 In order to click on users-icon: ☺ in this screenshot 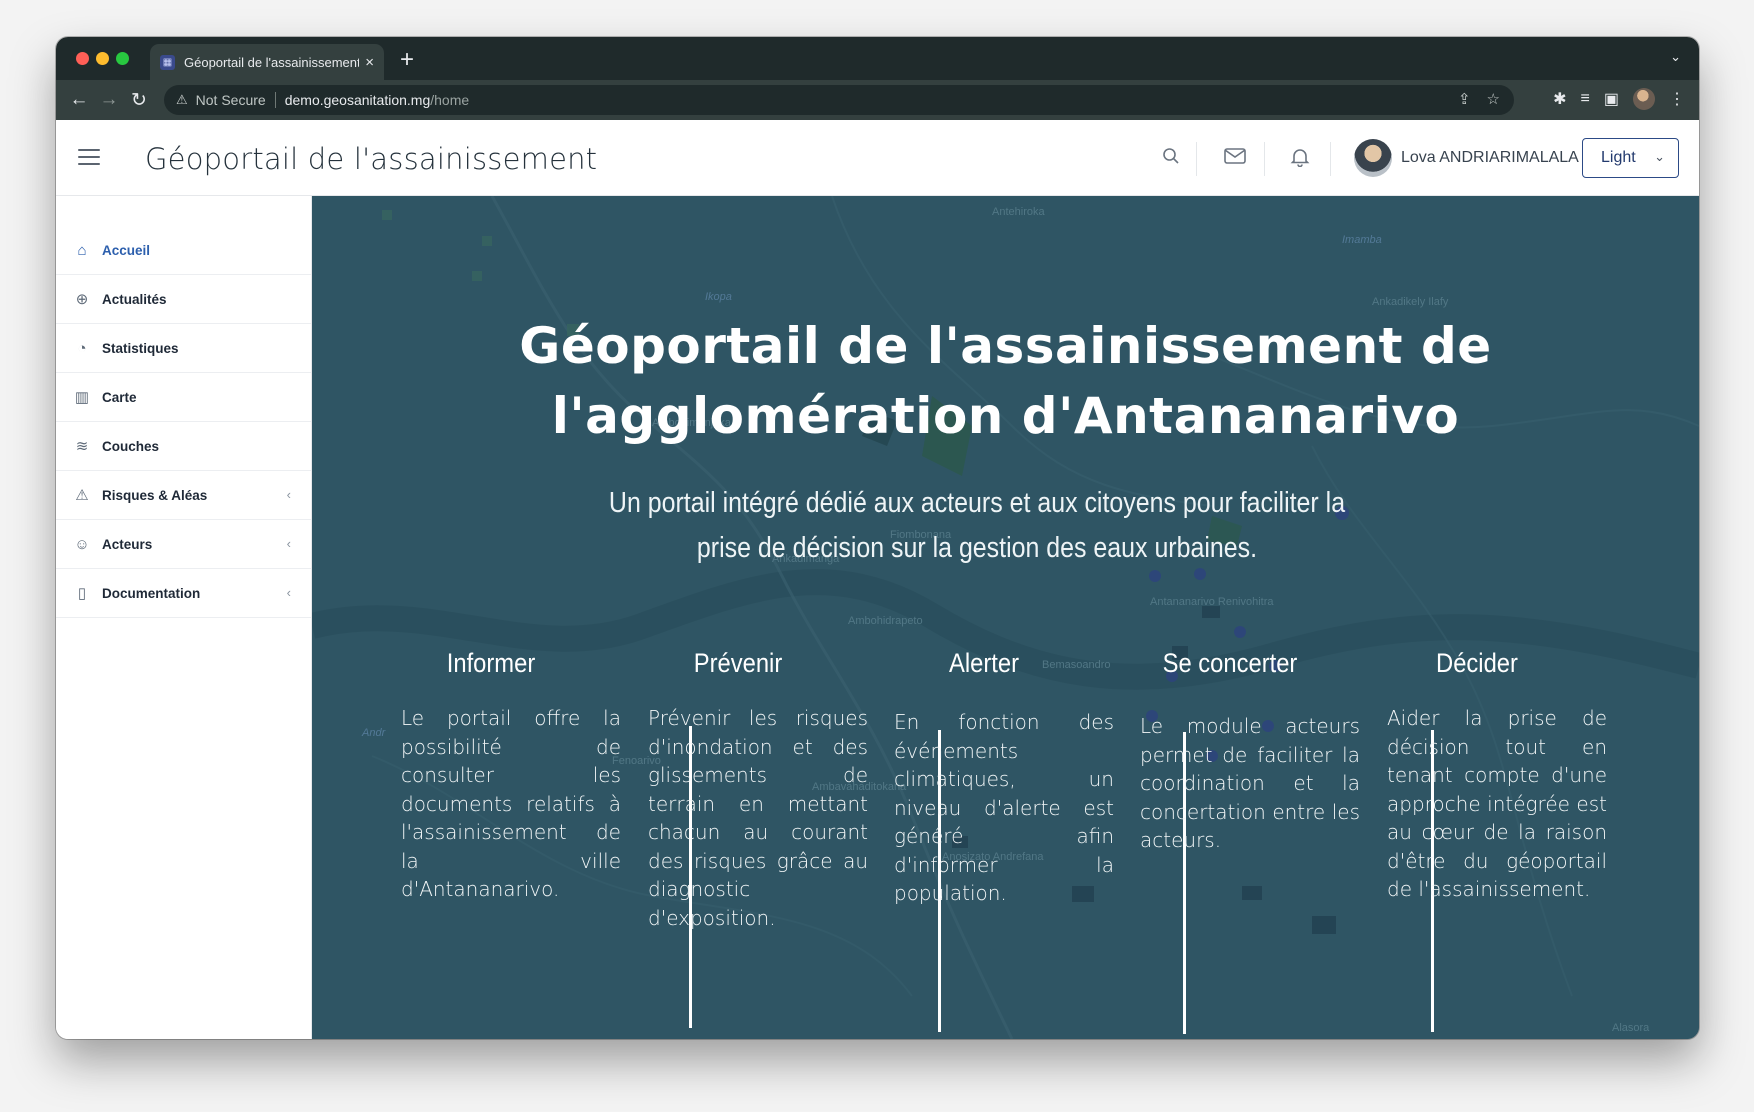, I will do `click(82, 544)`.